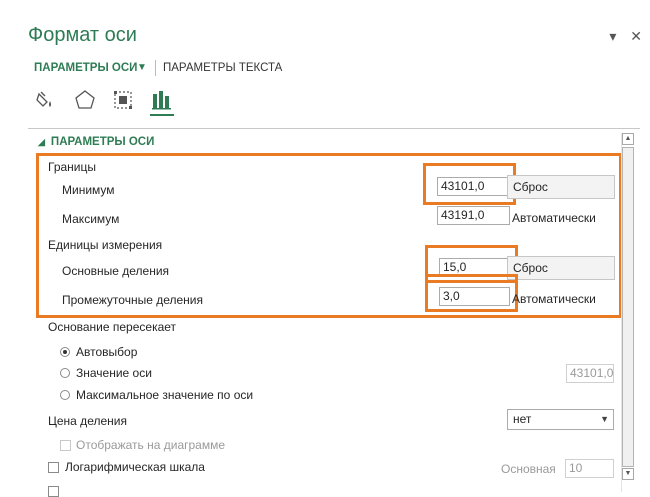  Describe the element at coordinates (85, 68) in the screenshot. I see `tab-axis-options: ПАРАМЕТРЫ ОСИ` at that location.